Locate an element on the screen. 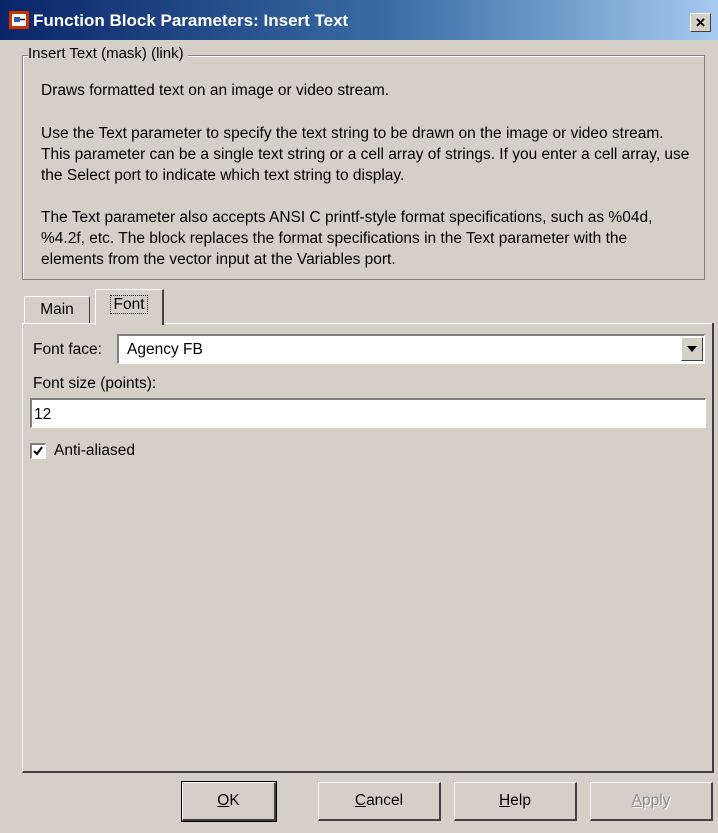  group-legend: Insert Text (mask) (link) is located at coordinates (108, 53).